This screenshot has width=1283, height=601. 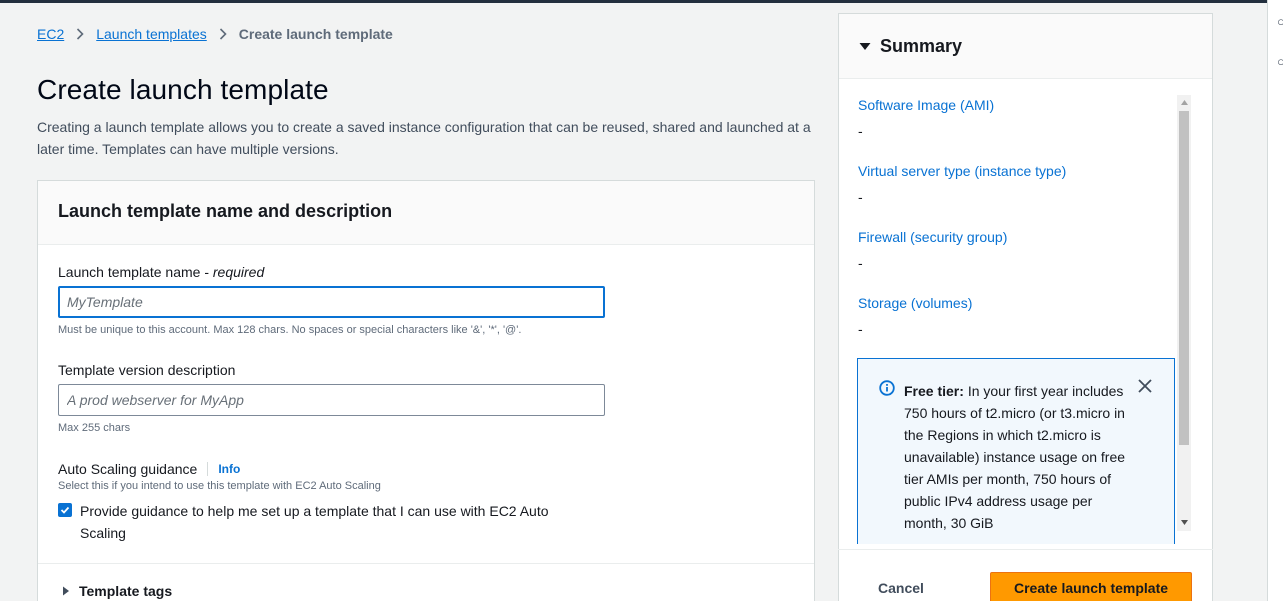 What do you see at coordinates (1091, 586) in the screenshot?
I see `create-launch-template-button: Create launch template` at bounding box center [1091, 586].